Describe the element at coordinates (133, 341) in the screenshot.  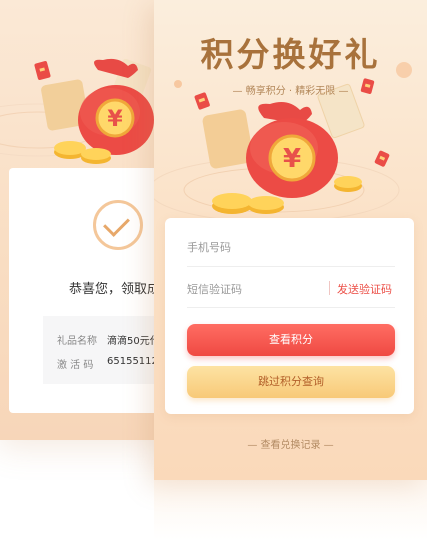
I see `gift-name-value: 滴滴50元代` at that location.